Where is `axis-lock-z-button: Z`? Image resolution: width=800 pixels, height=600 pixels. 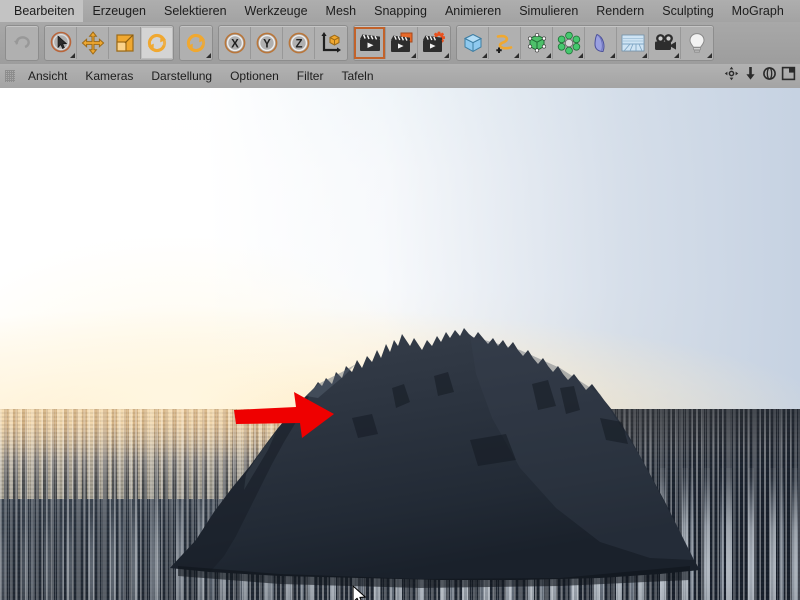
axis-lock-z-button: Z is located at coordinates (299, 43).